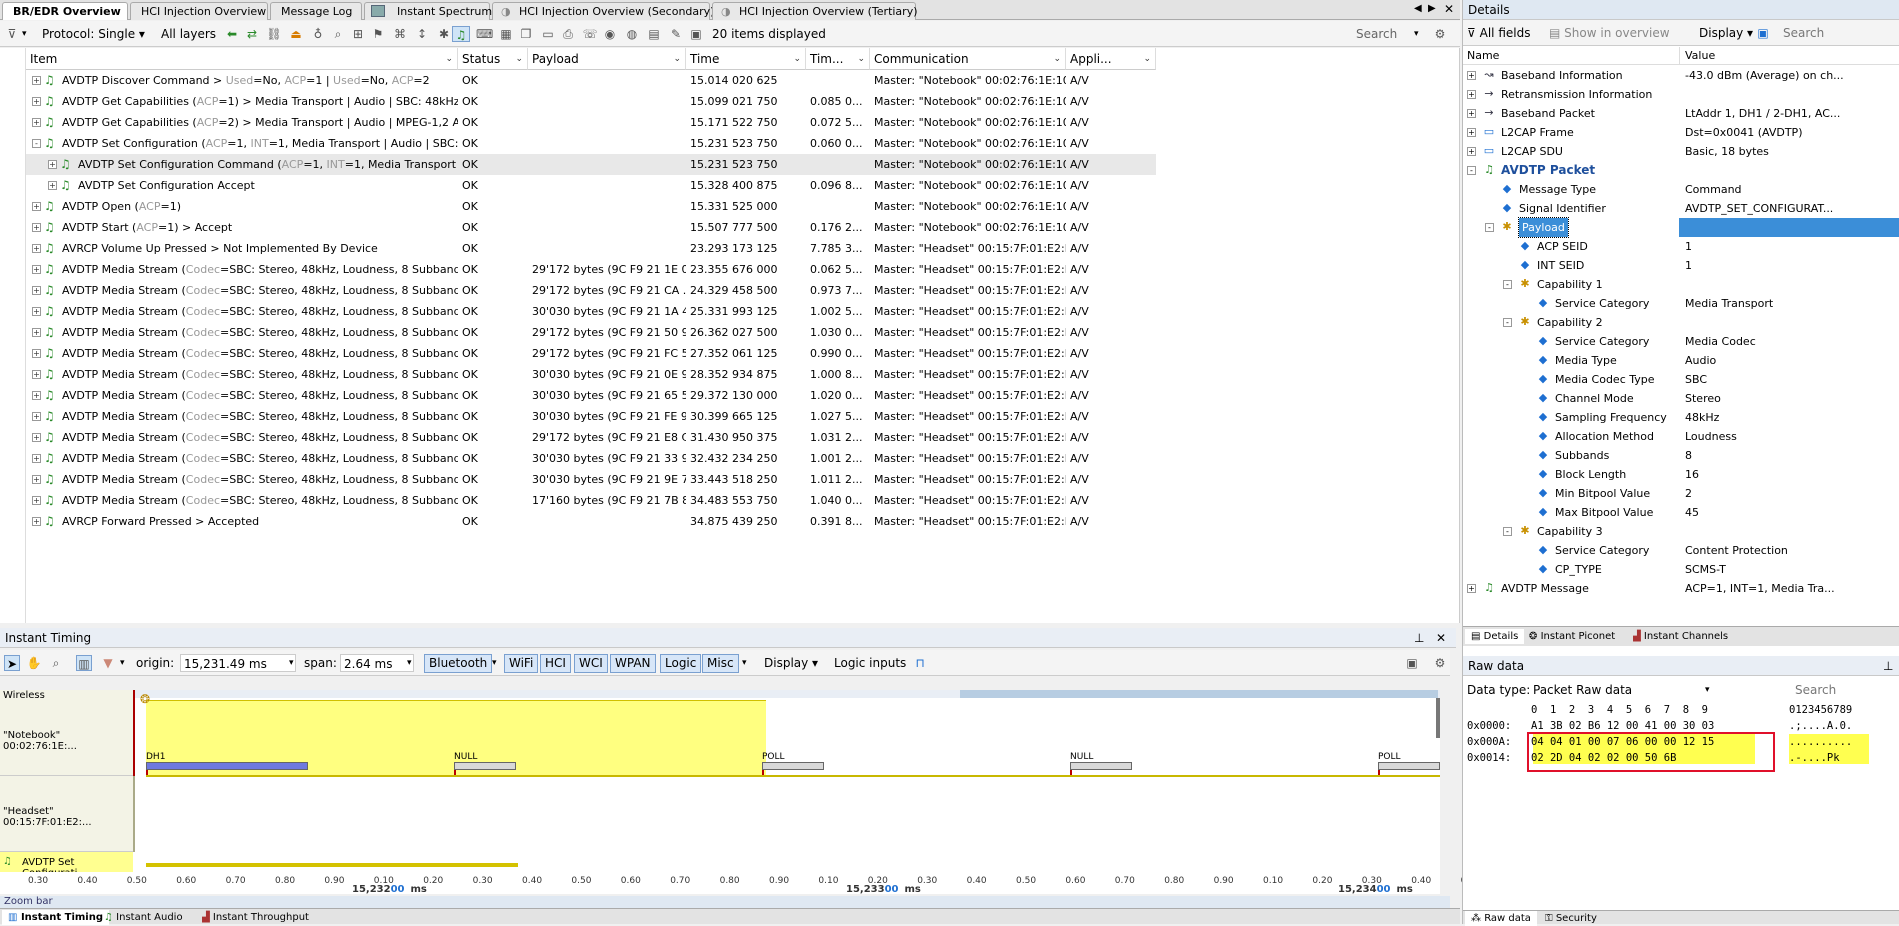 Image resolution: width=1899 pixels, height=926 pixels. What do you see at coordinates (108, 663) in the screenshot?
I see `marker-icon: ▼` at bounding box center [108, 663].